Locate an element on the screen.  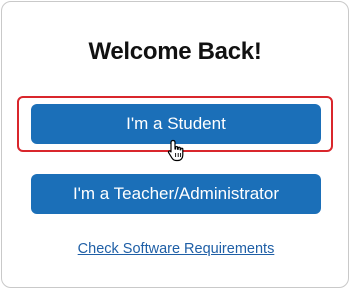
student-button-label: I'm a Student is located at coordinates (176, 123).